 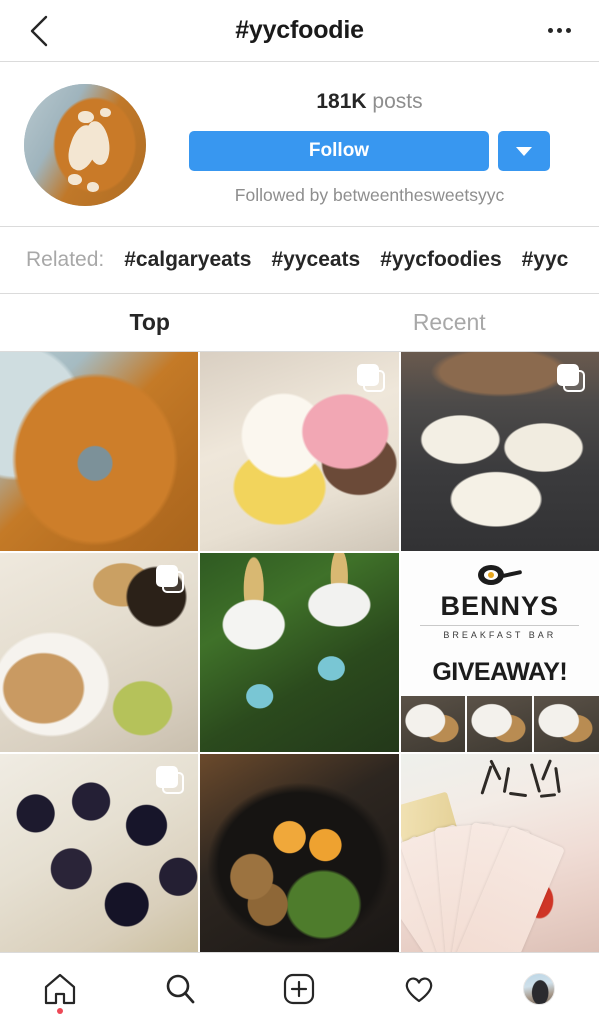 I want to click on post-bennys-giveaway: BENNYS BREAKFAST BAR GIVEAWAY!, so click(x=499, y=652).